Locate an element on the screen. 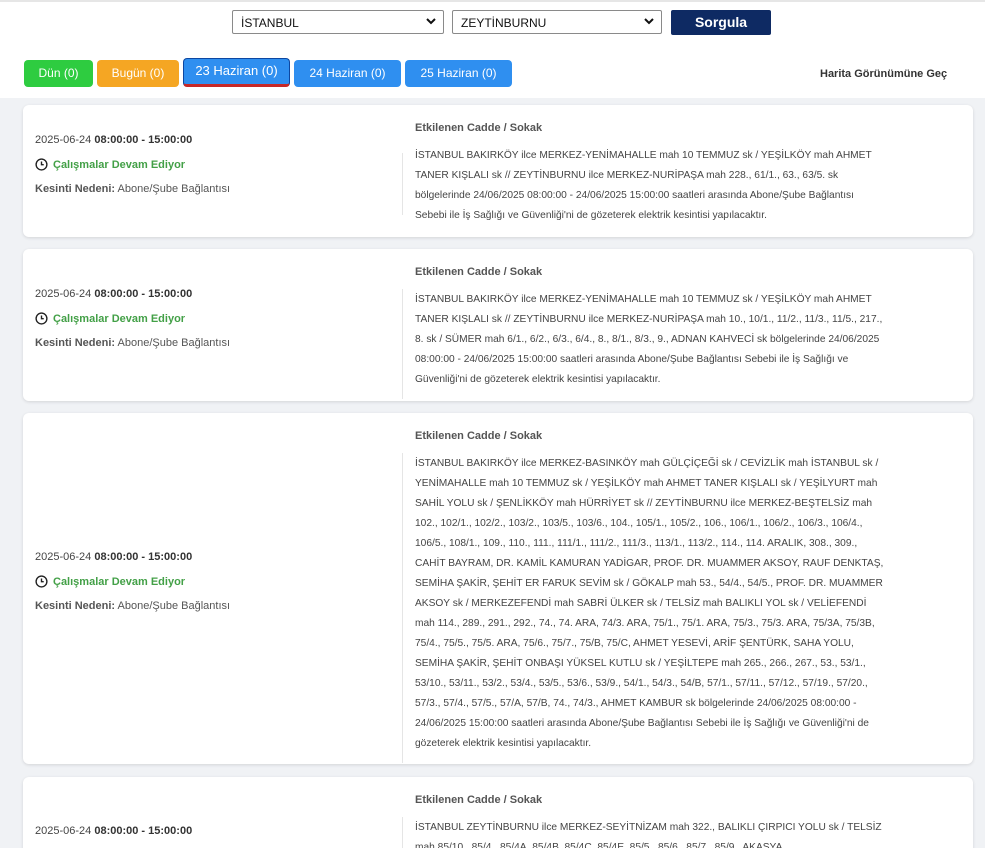 This screenshot has width=985, height=848. city-select: İSTANBUL is located at coordinates (338, 22).